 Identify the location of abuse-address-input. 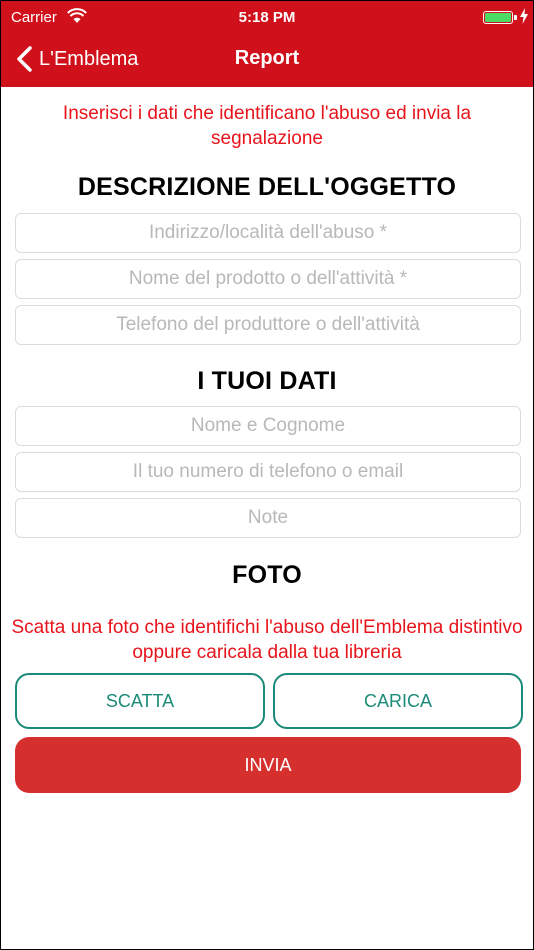
(268, 233).